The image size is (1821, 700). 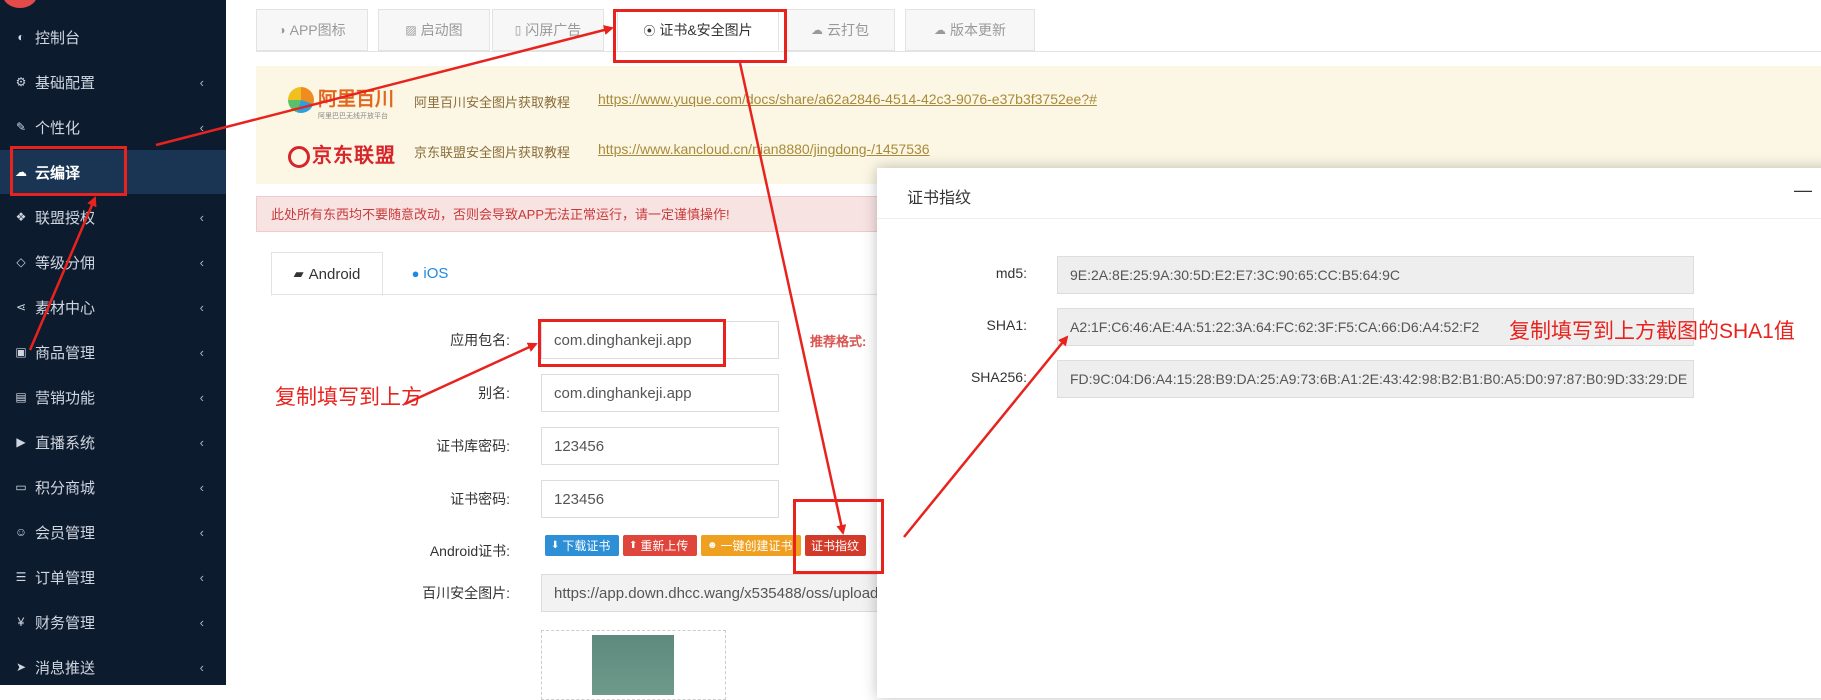 I want to click on alibaba-baichuan-logo: 阿里百川 阿里巴巴无线开放平台, so click(x=341, y=102).